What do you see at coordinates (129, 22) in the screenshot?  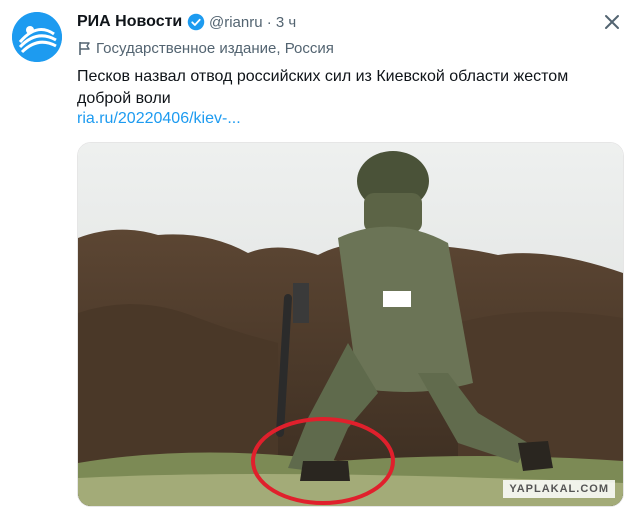 I see `author-name: РИА Новости` at bounding box center [129, 22].